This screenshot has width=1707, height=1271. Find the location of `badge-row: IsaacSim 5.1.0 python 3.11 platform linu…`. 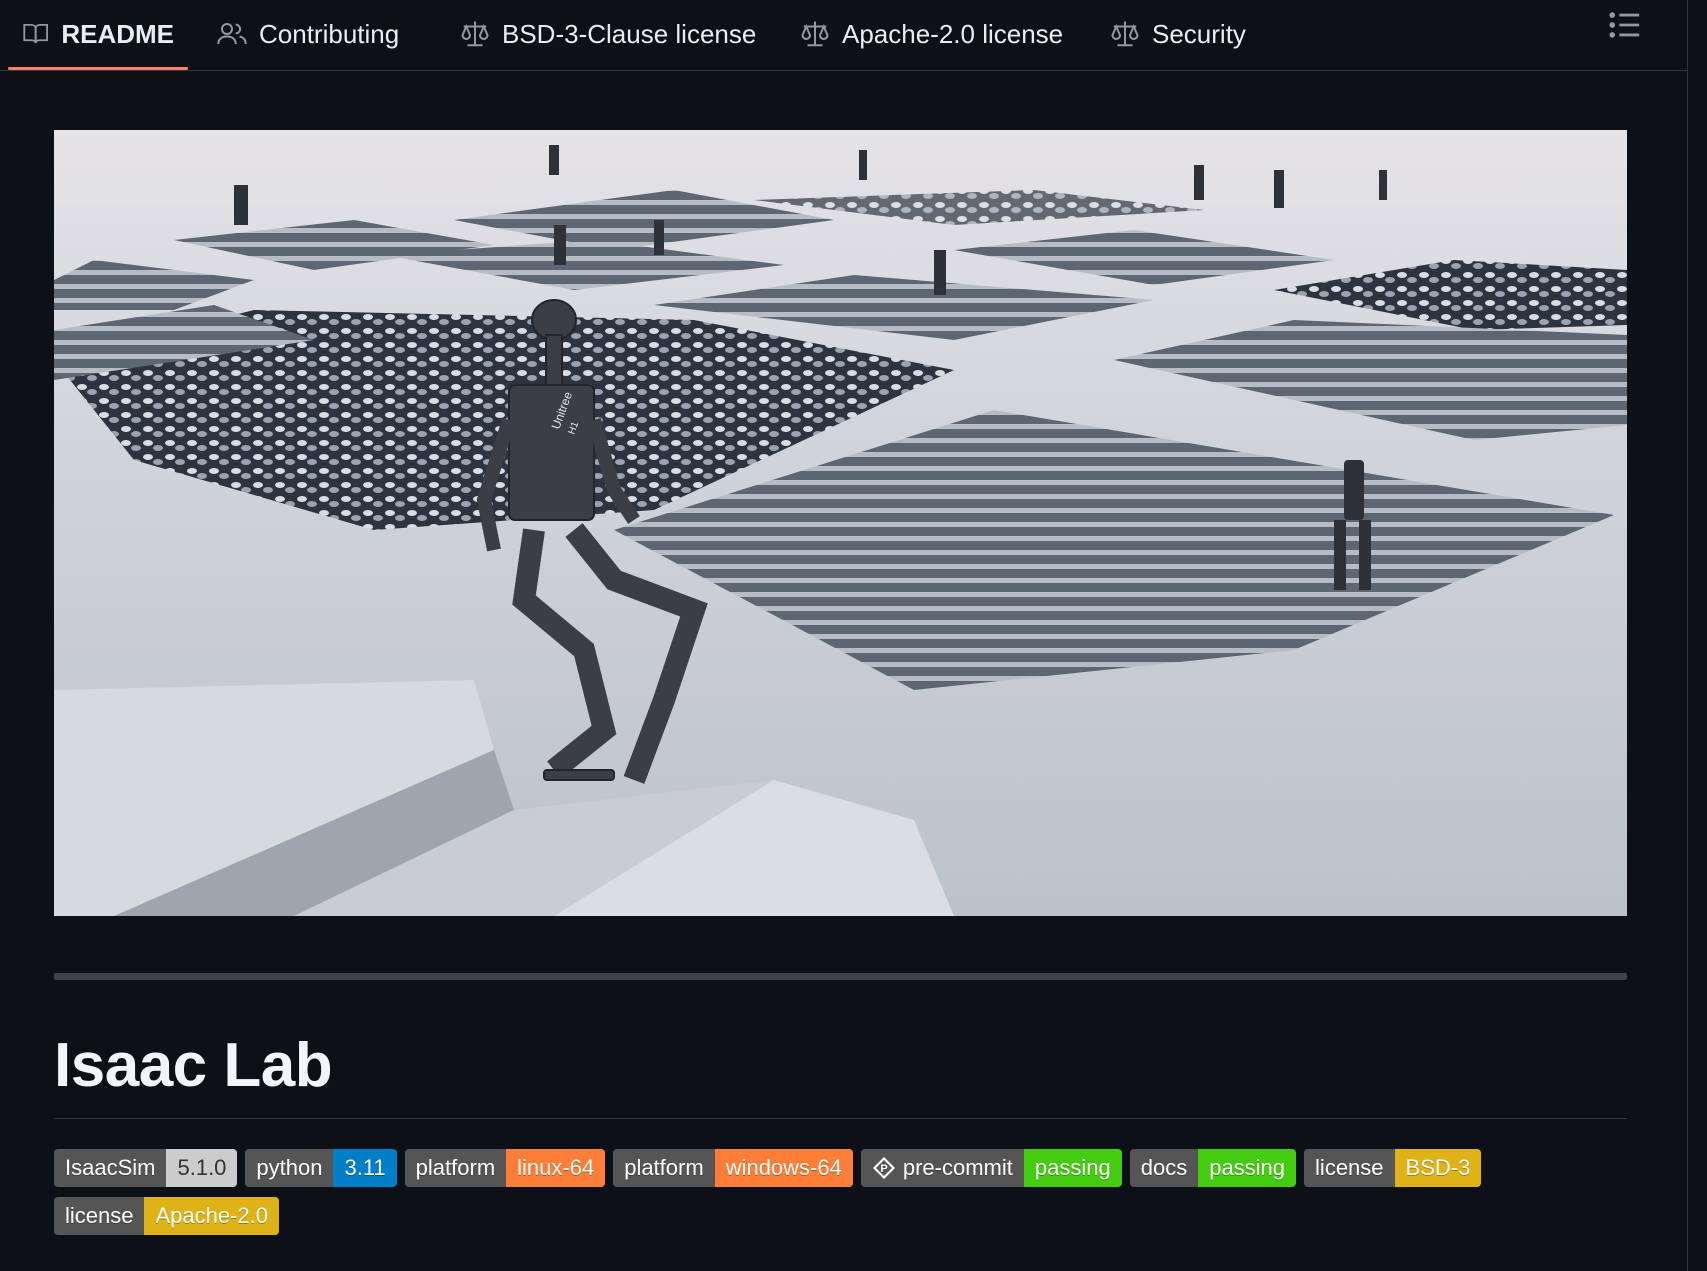

badge-row: IsaacSim 5.1.0 python 3.11 platform linu… is located at coordinates (768, 1168).